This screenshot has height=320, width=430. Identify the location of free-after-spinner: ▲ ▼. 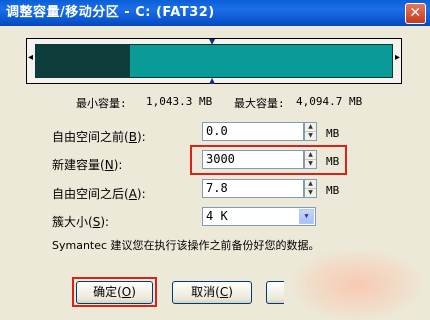
(310, 188).